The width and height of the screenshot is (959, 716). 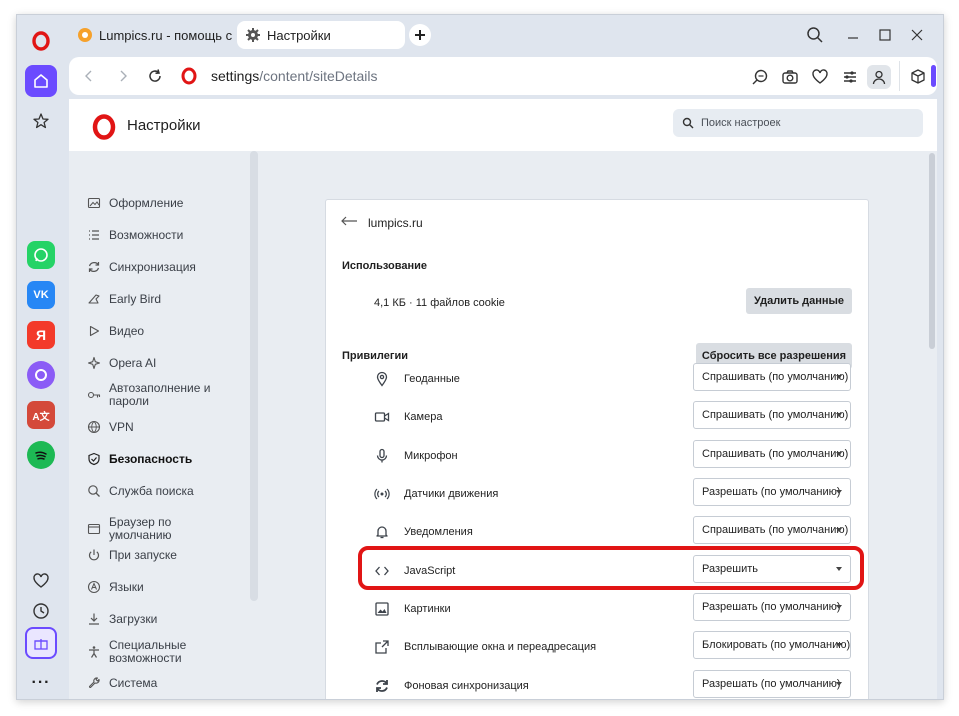 What do you see at coordinates (172, 363) in the screenshot?
I see `nav-item-5: Opera AI` at bounding box center [172, 363].